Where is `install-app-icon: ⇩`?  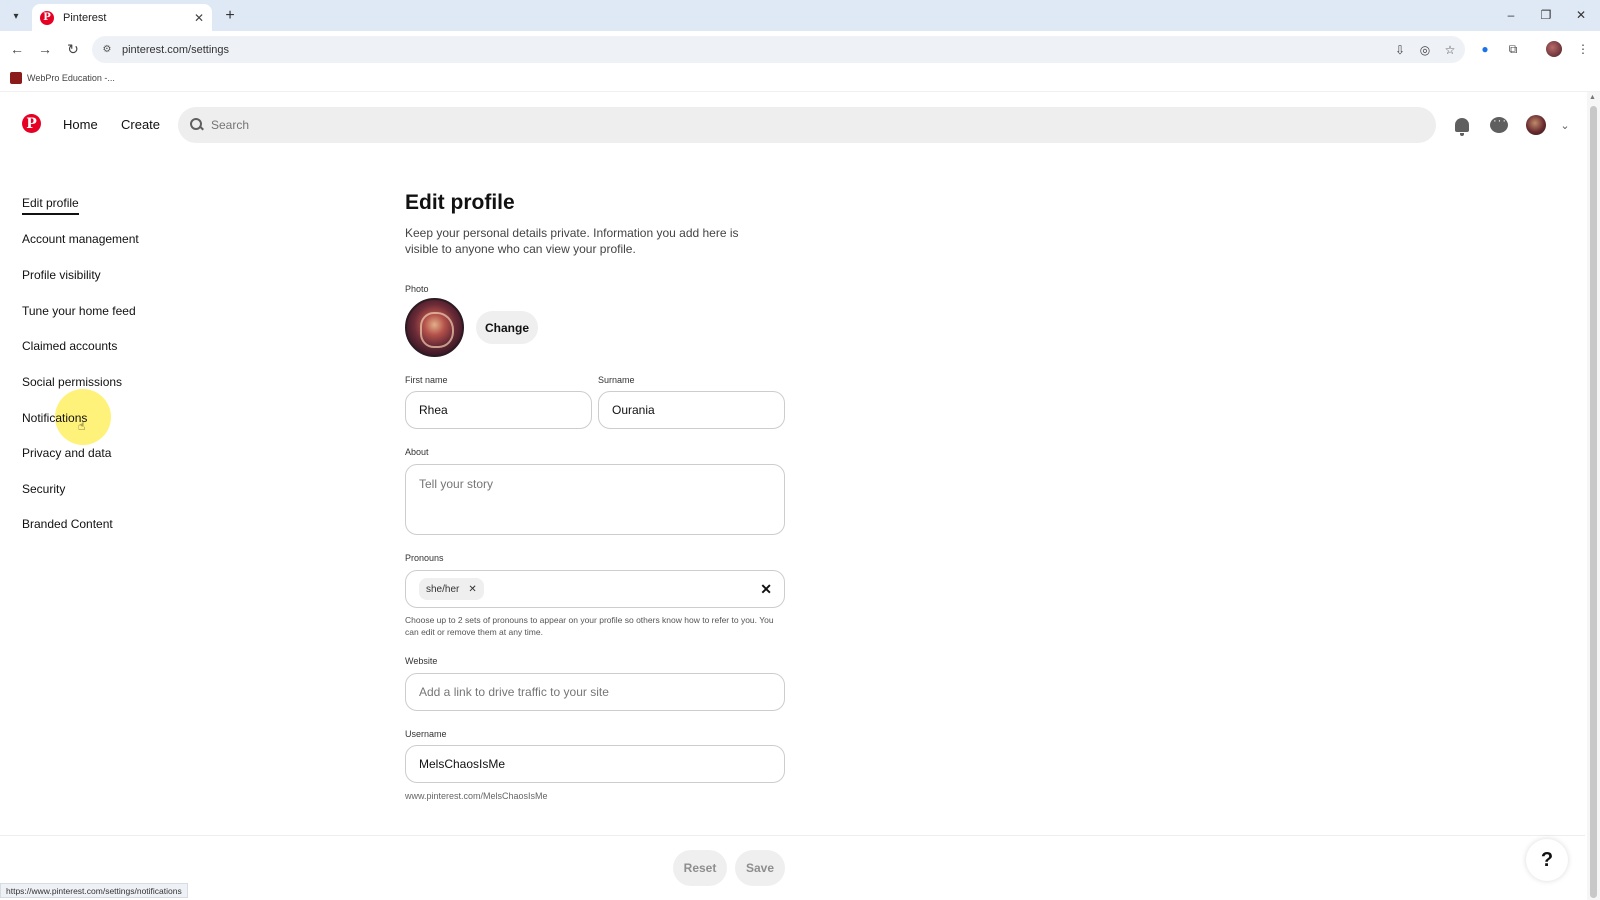
install-app-icon: ⇩ is located at coordinates (1400, 50).